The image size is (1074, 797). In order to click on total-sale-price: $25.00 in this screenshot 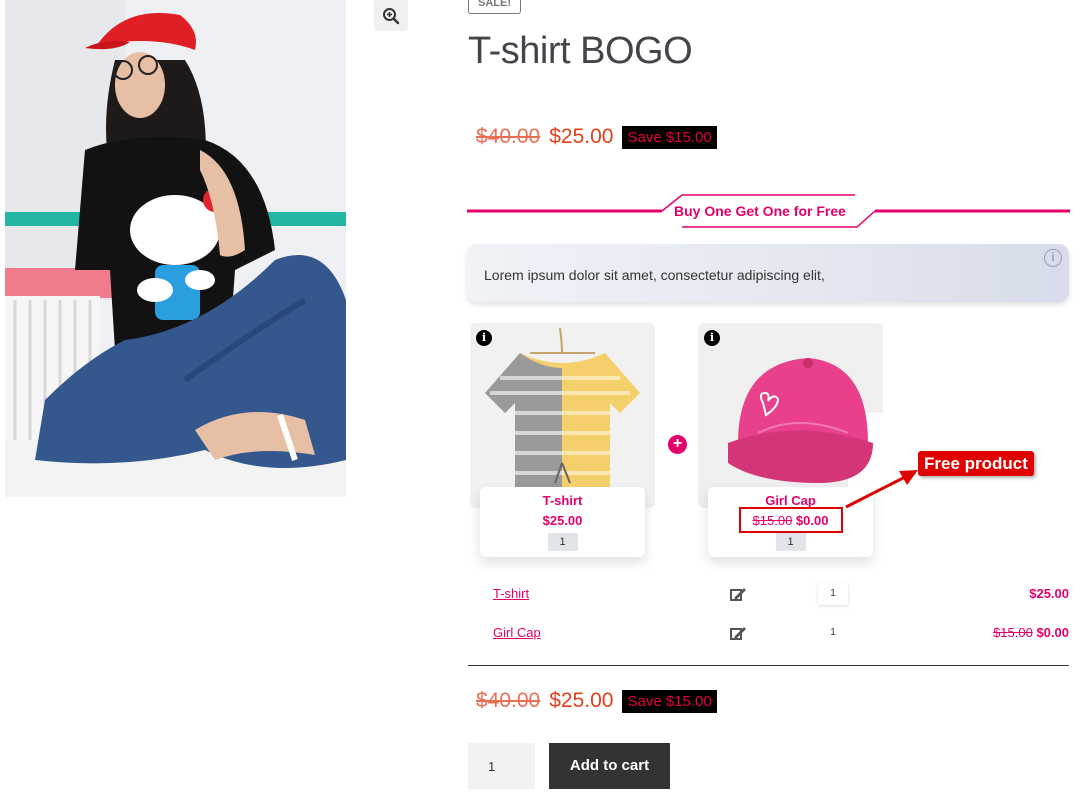, I will do `click(581, 700)`.